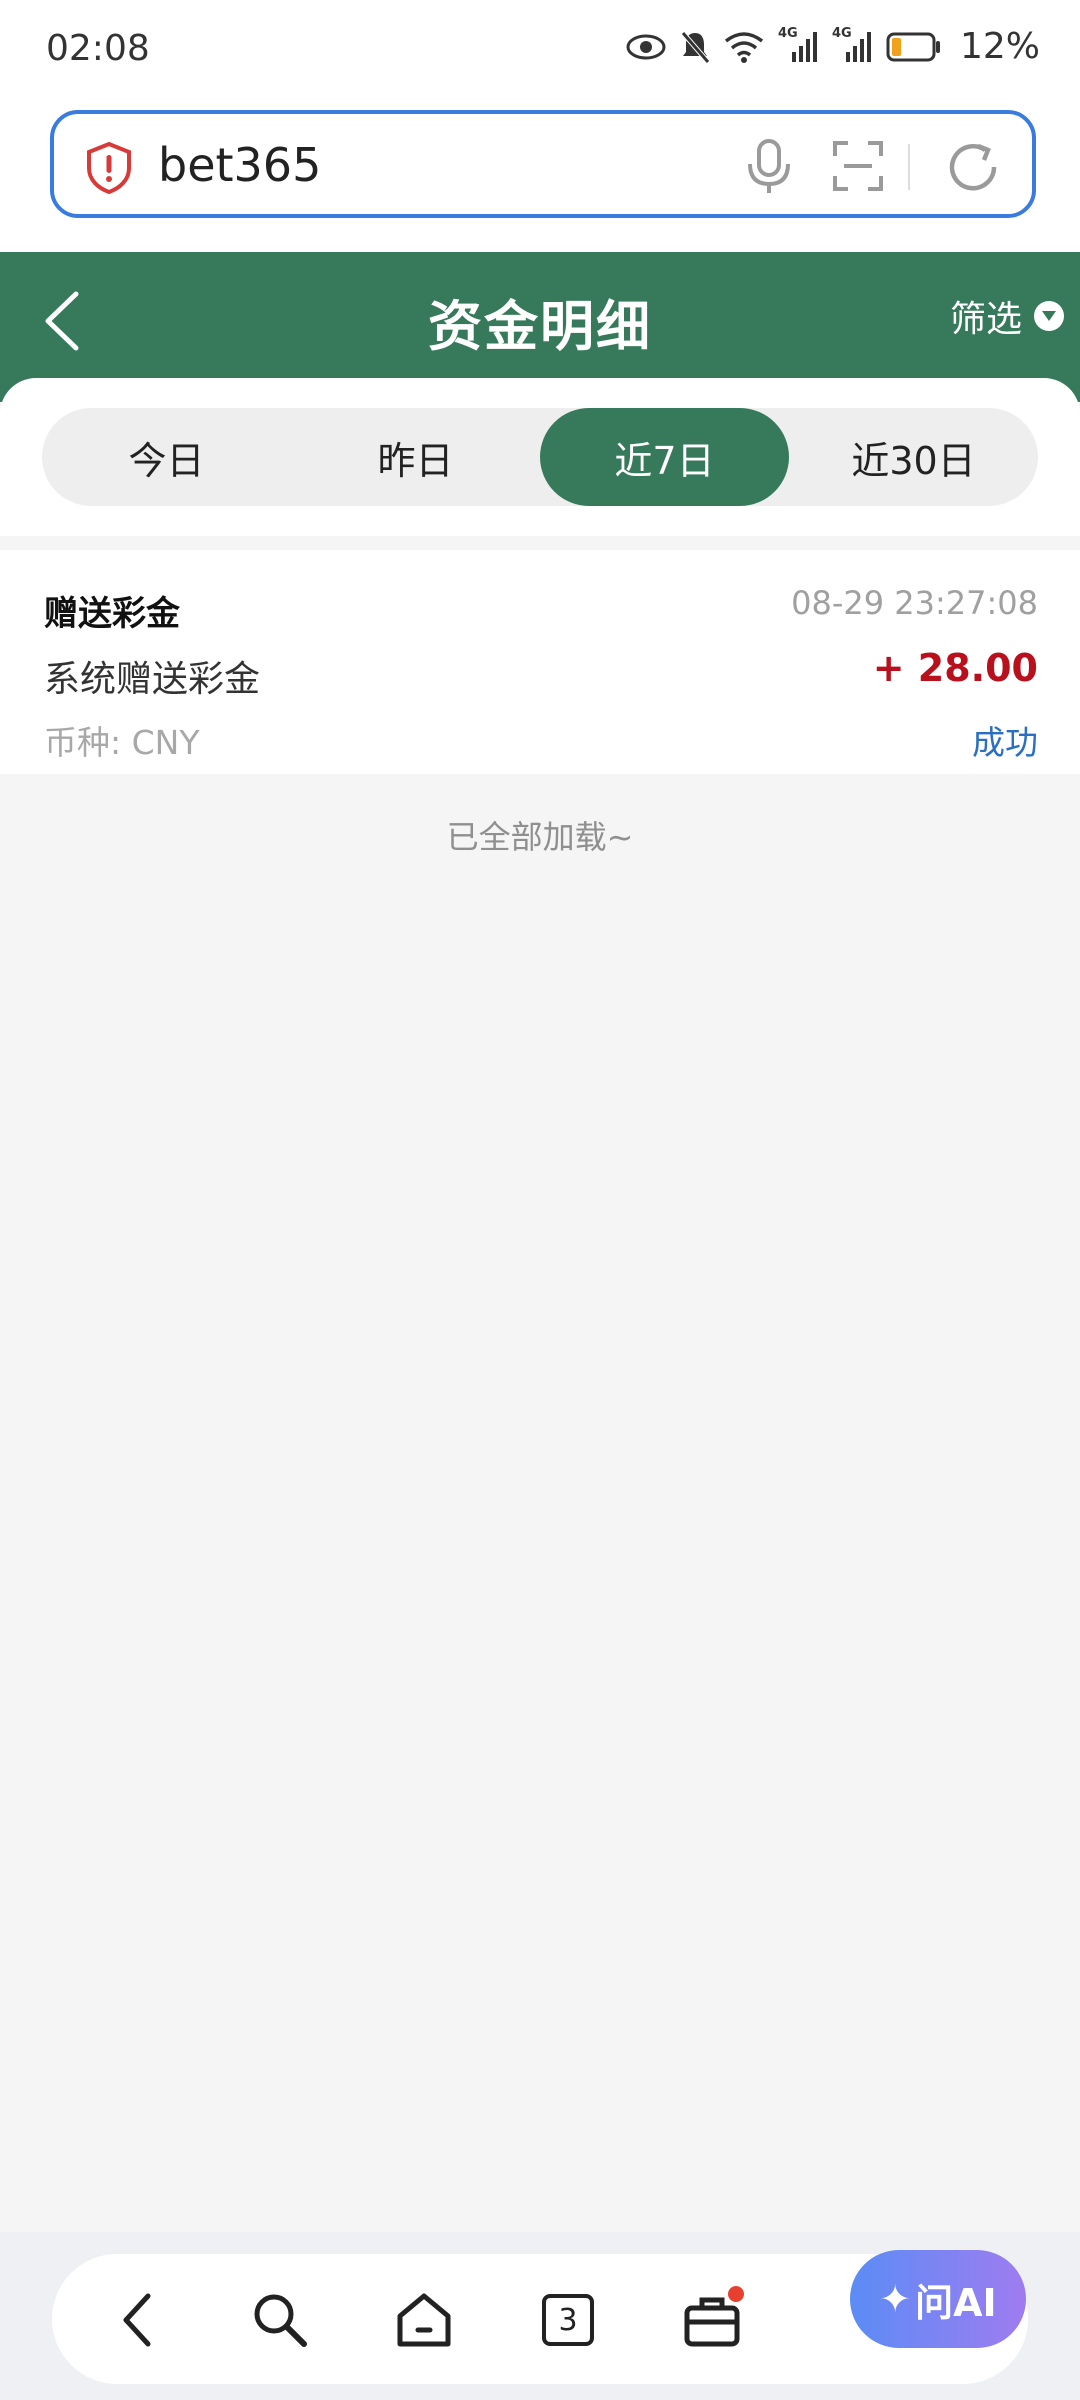  Describe the element at coordinates (913, 457) in the screenshot. I see `tab-last-30-days: 近30日` at that location.